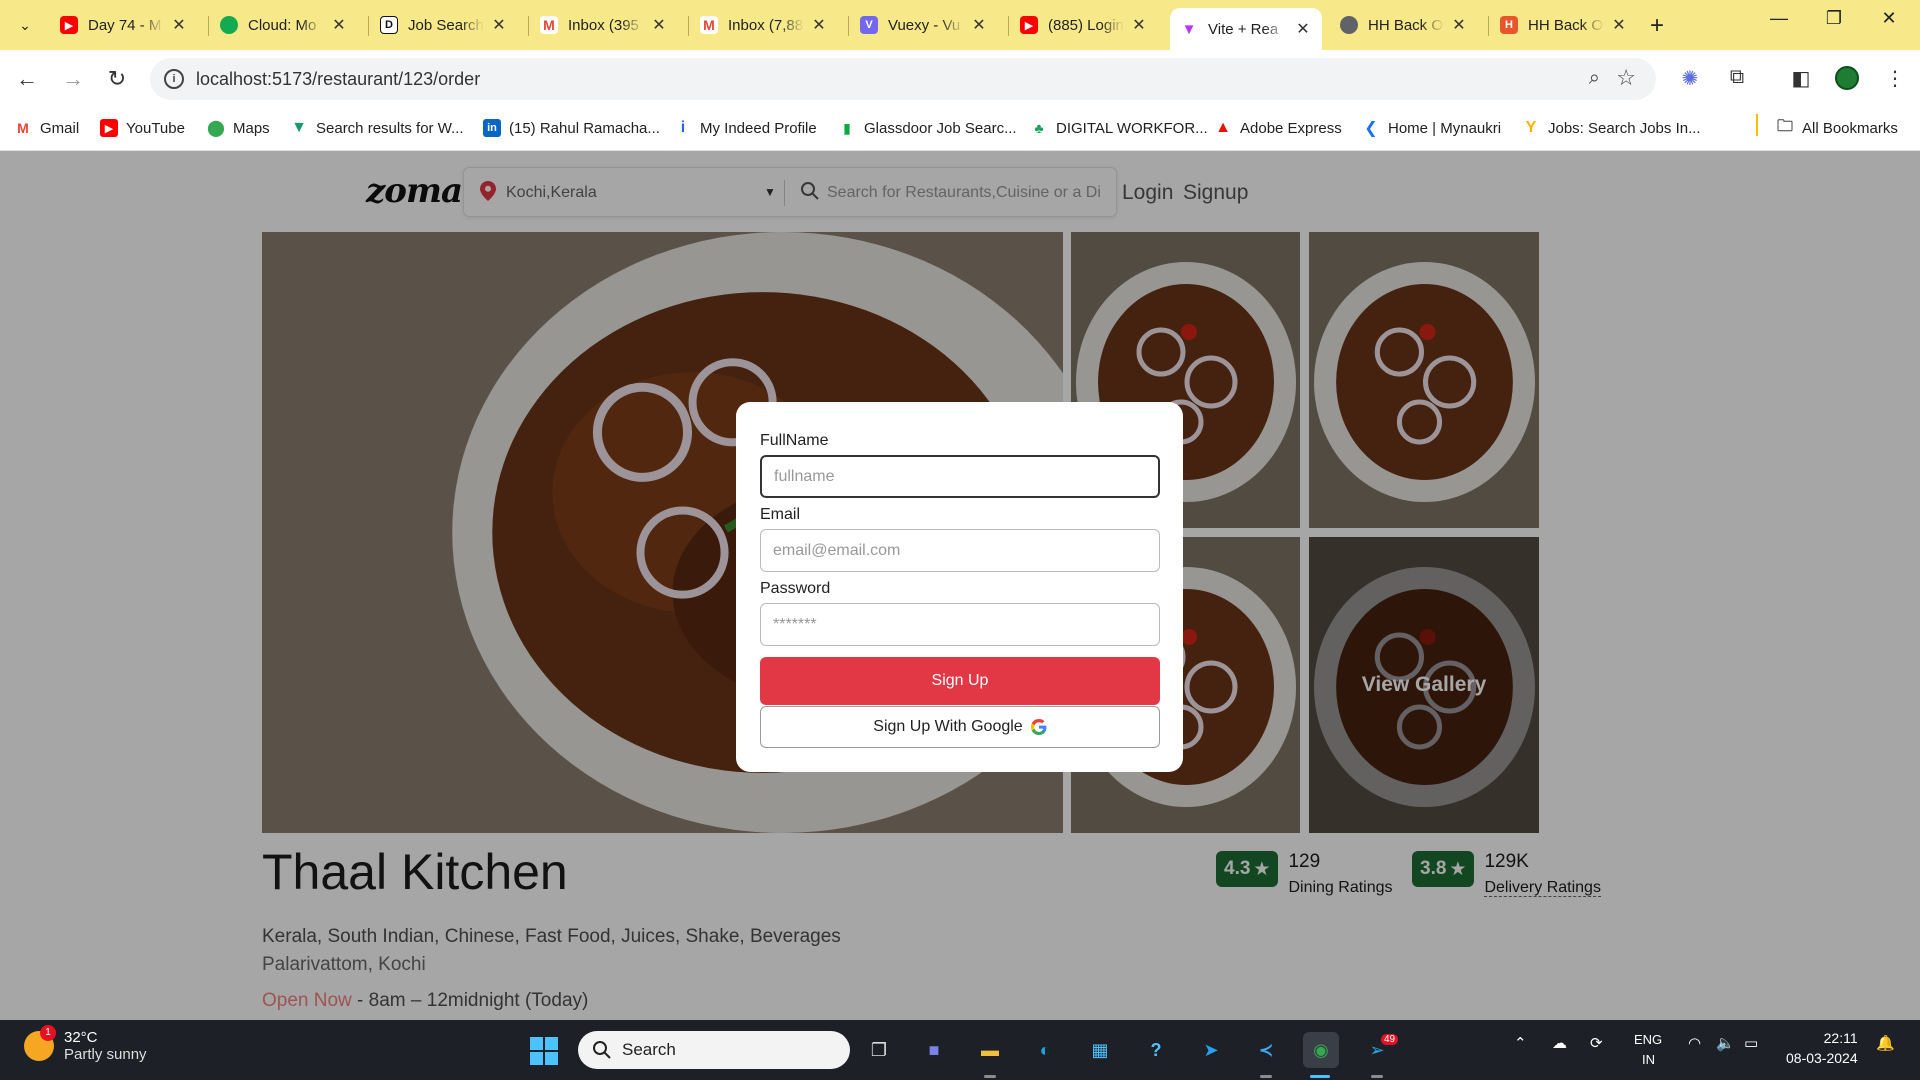  I want to click on weather-widget: 1 32°C Partly sunny, so click(85, 1044).